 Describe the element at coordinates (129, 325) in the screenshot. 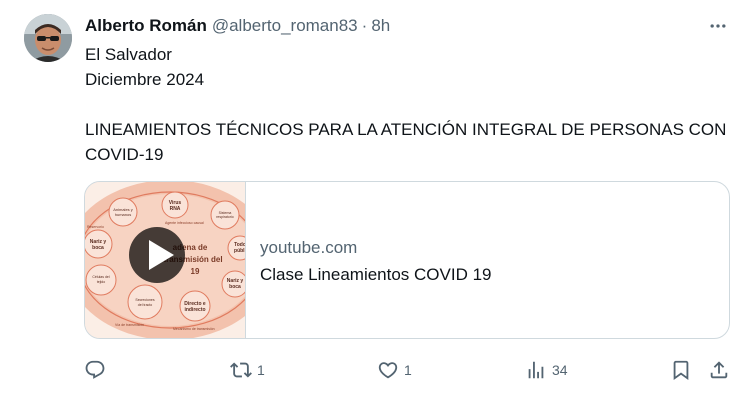

I see `svg-text: Vía de transmisión` at that location.